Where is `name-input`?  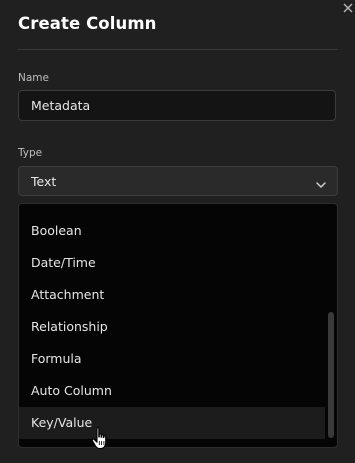 name-input is located at coordinates (177, 105).